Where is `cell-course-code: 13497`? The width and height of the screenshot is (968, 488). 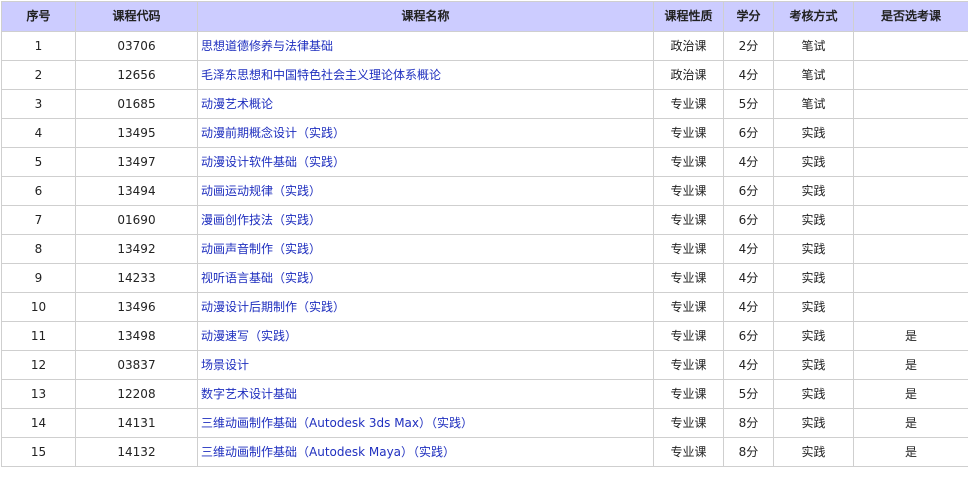 cell-course-code: 13497 is located at coordinates (137, 162).